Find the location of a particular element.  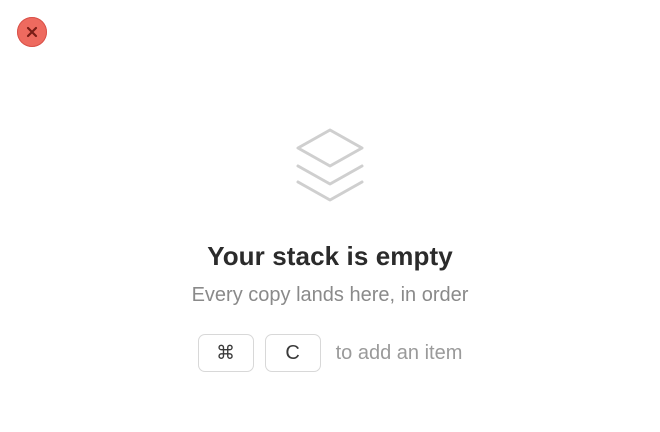

shortcut-hint: ⌘ C to add an item is located at coordinates (330, 353).